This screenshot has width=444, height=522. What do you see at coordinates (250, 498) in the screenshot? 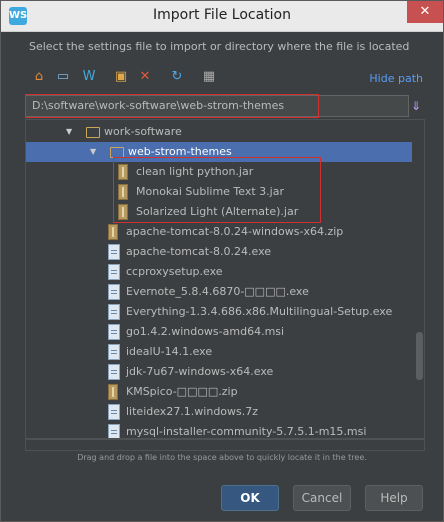
I see `ok-button: OK` at bounding box center [250, 498].